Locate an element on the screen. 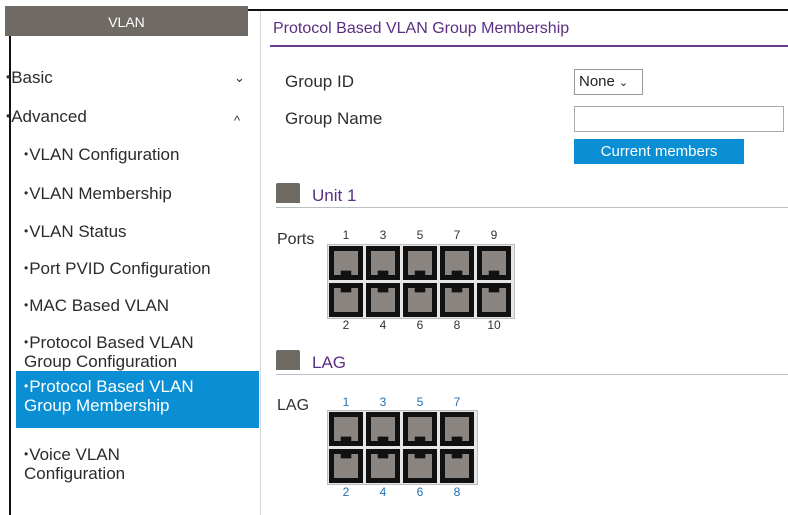 The height and width of the screenshot is (515, 788). group-id-label: Group ID is located at coordinates (319, 81).